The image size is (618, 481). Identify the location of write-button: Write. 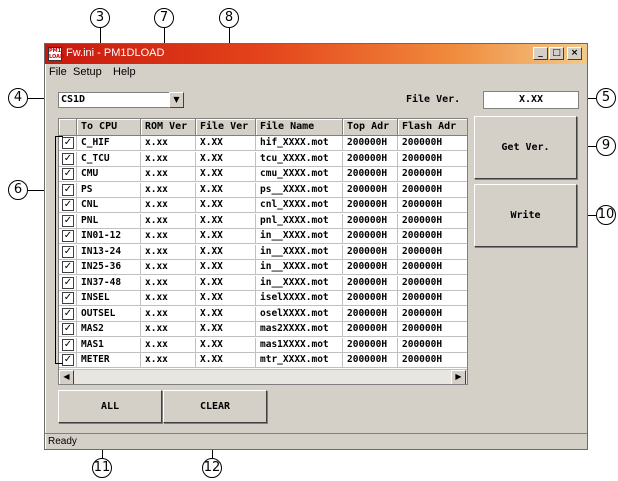
(525, 215).